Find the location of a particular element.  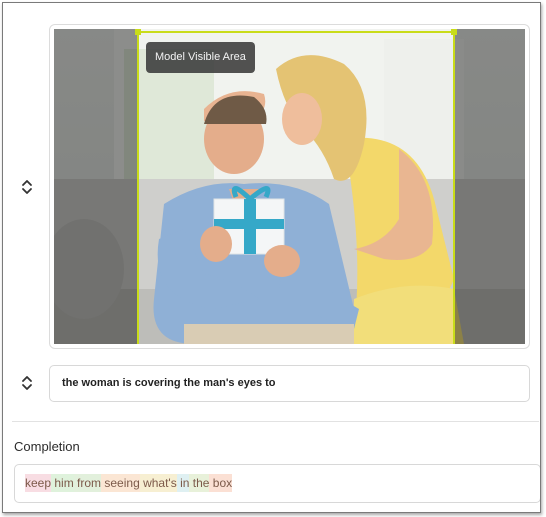

image-row-reorder-handle is located at coordinates (27, 187).